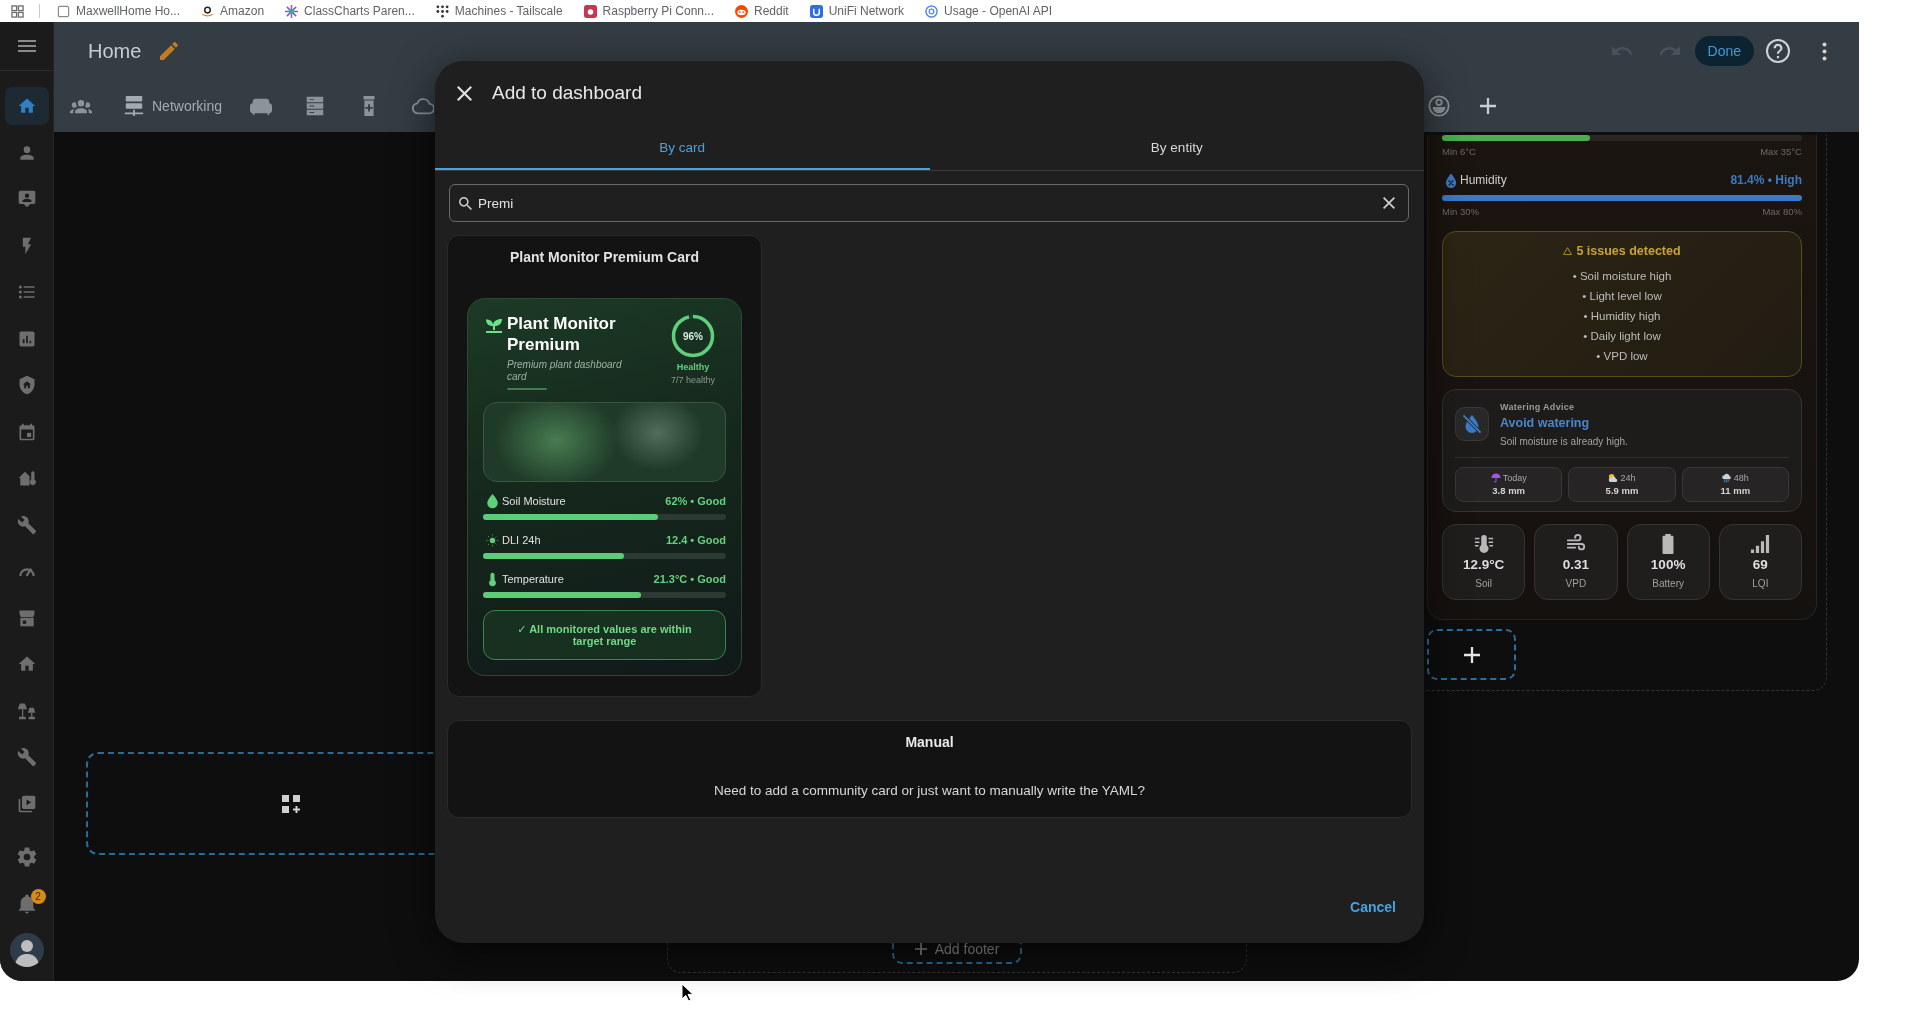  Describe the element at coordinates (929, 742) in the screenshot. I see `manual-title: Manual` at that location.